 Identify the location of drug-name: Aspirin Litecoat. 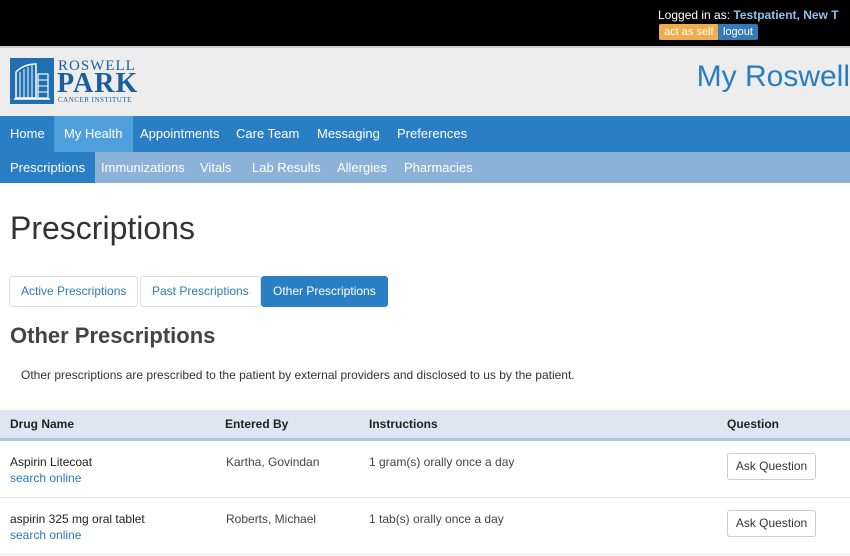
(51, 462).